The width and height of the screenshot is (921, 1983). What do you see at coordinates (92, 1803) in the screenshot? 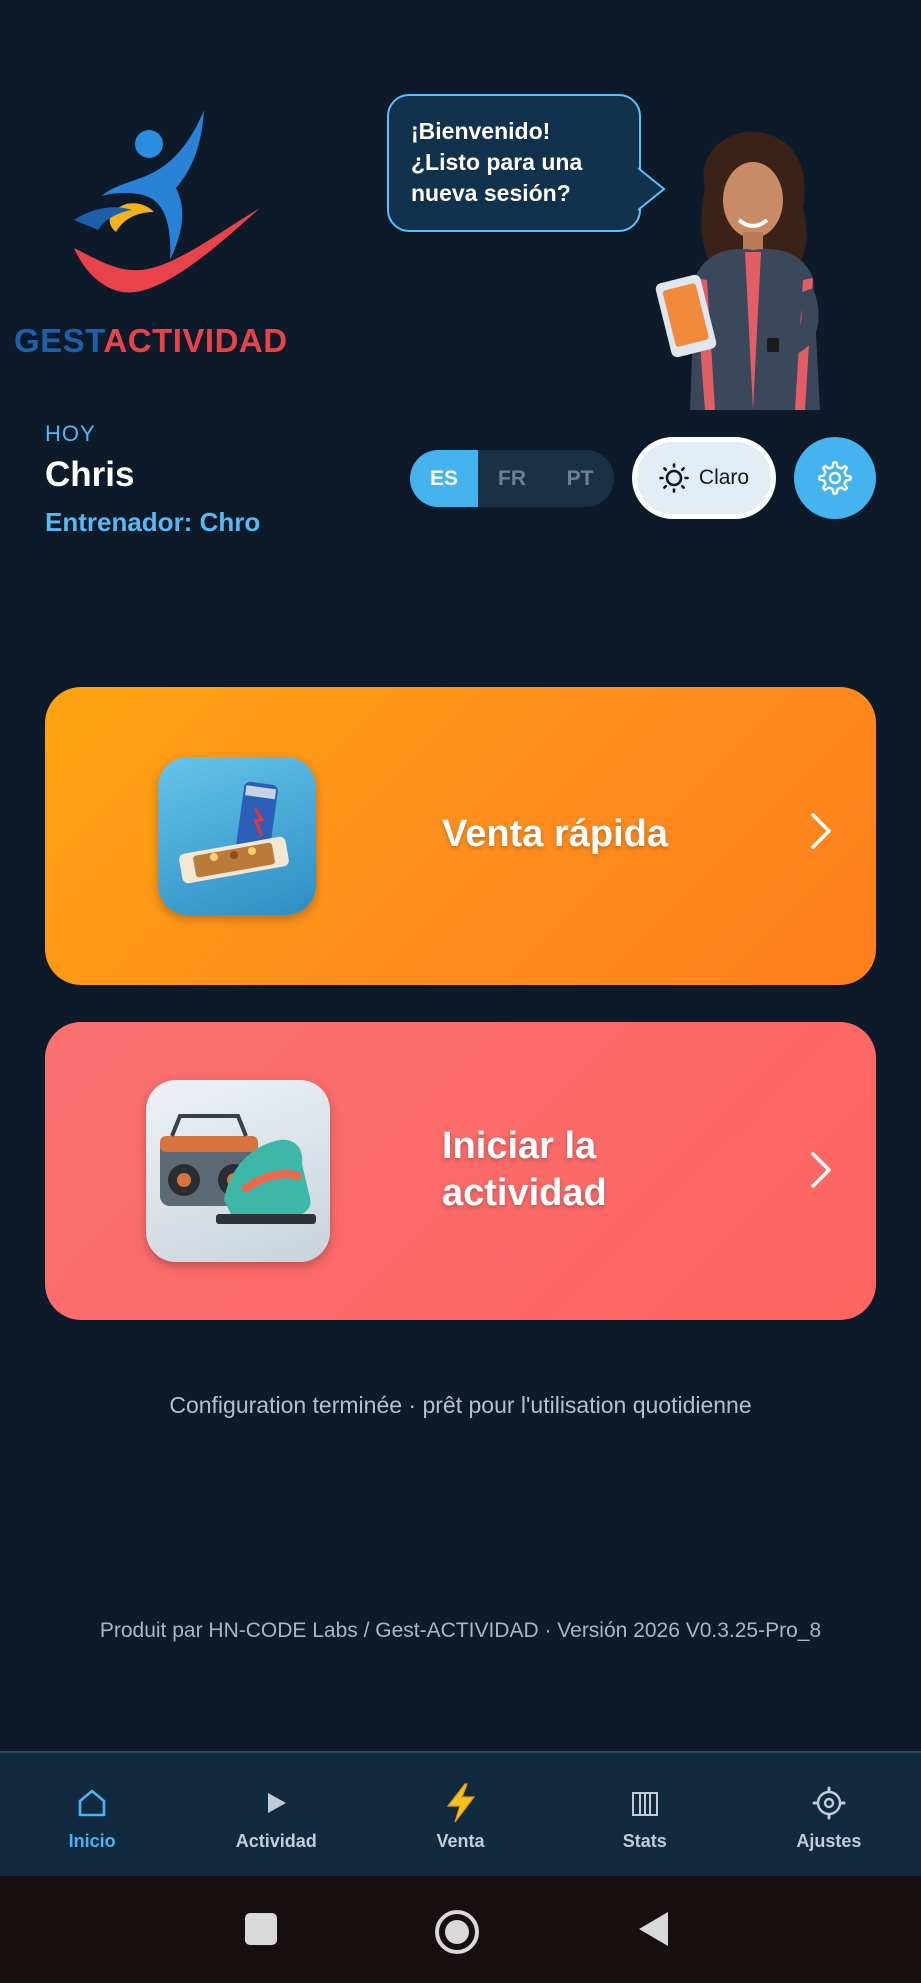
I see `home-icon` at bounding box center [92, 1803].